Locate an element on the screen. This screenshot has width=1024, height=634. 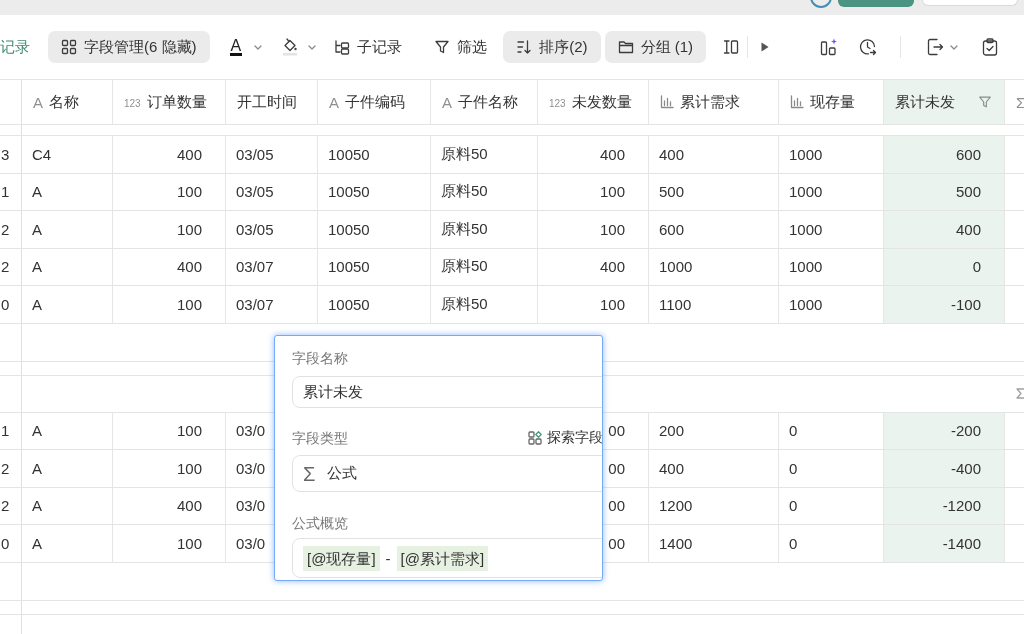
type-select: Σ 公式 is located at coordinates (447, 473).